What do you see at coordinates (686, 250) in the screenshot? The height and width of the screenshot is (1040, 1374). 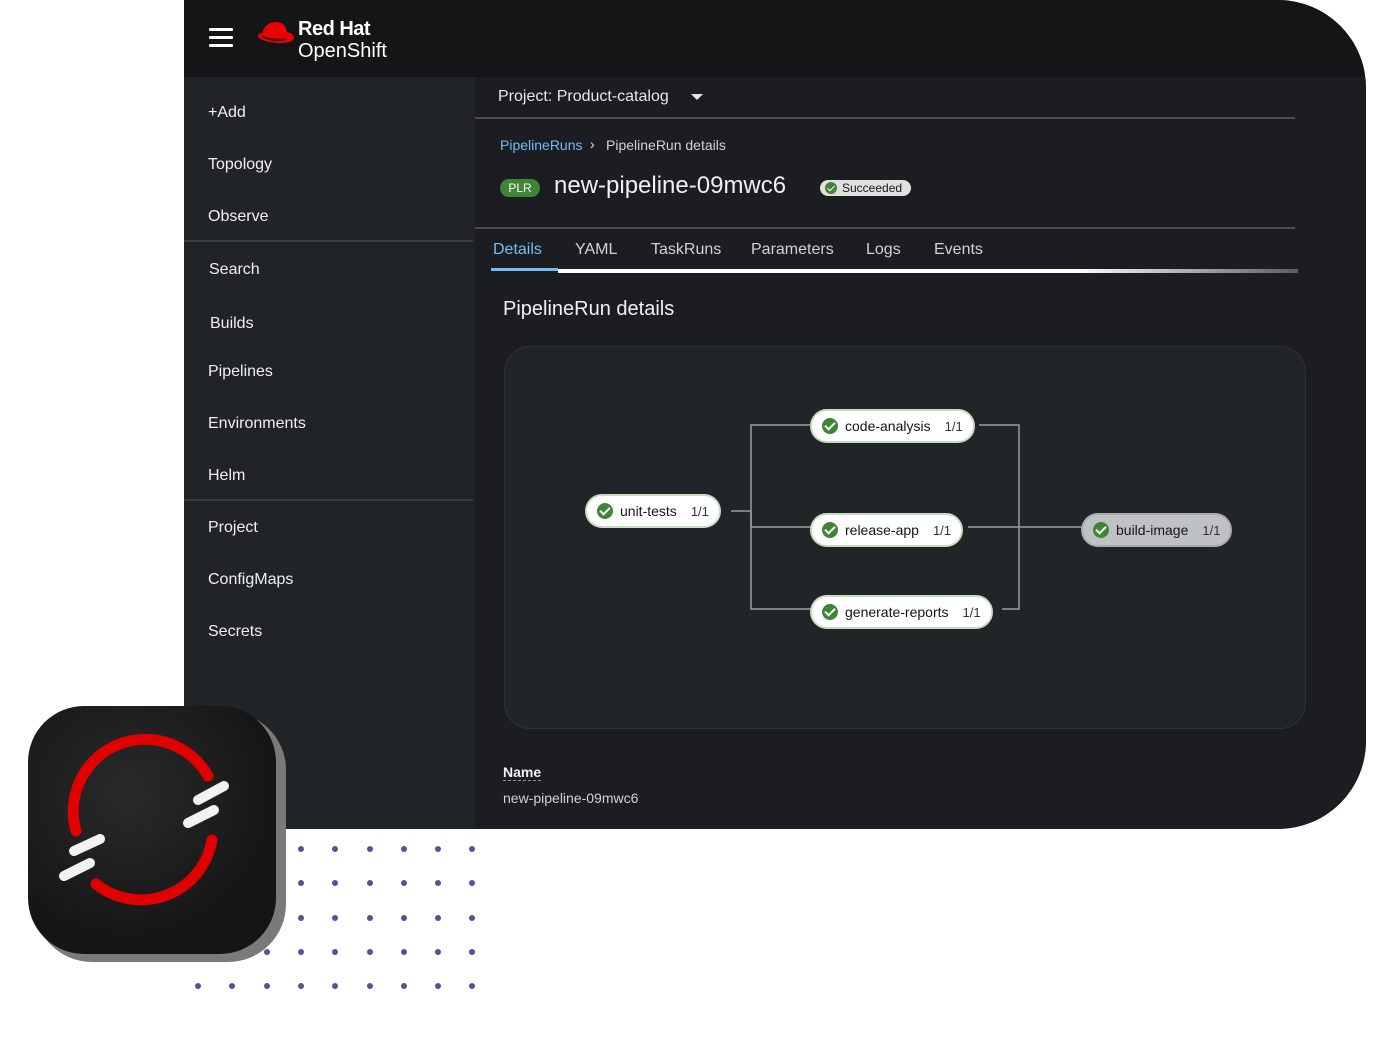 I see `tab-taskruns: TaskRuns` at bounding box center [686, 250].